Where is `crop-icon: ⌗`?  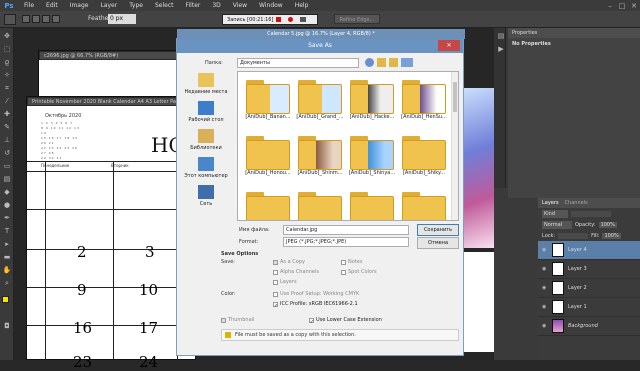
crop-icon: ⌗ is located at coordinates (7, 88).